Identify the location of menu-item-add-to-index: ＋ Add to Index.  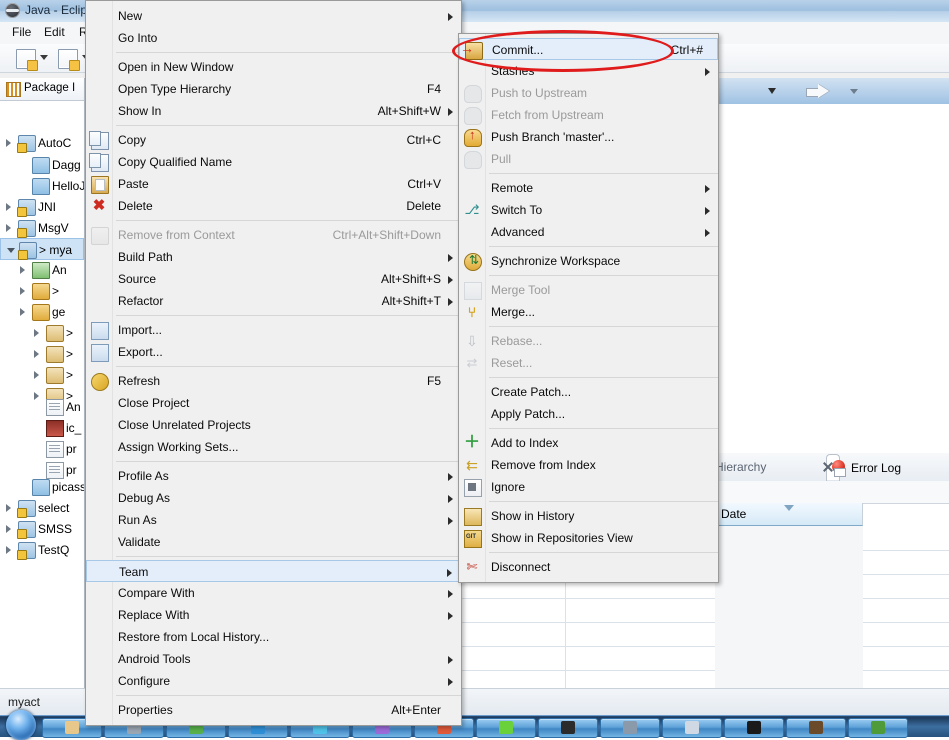
(588, 443).